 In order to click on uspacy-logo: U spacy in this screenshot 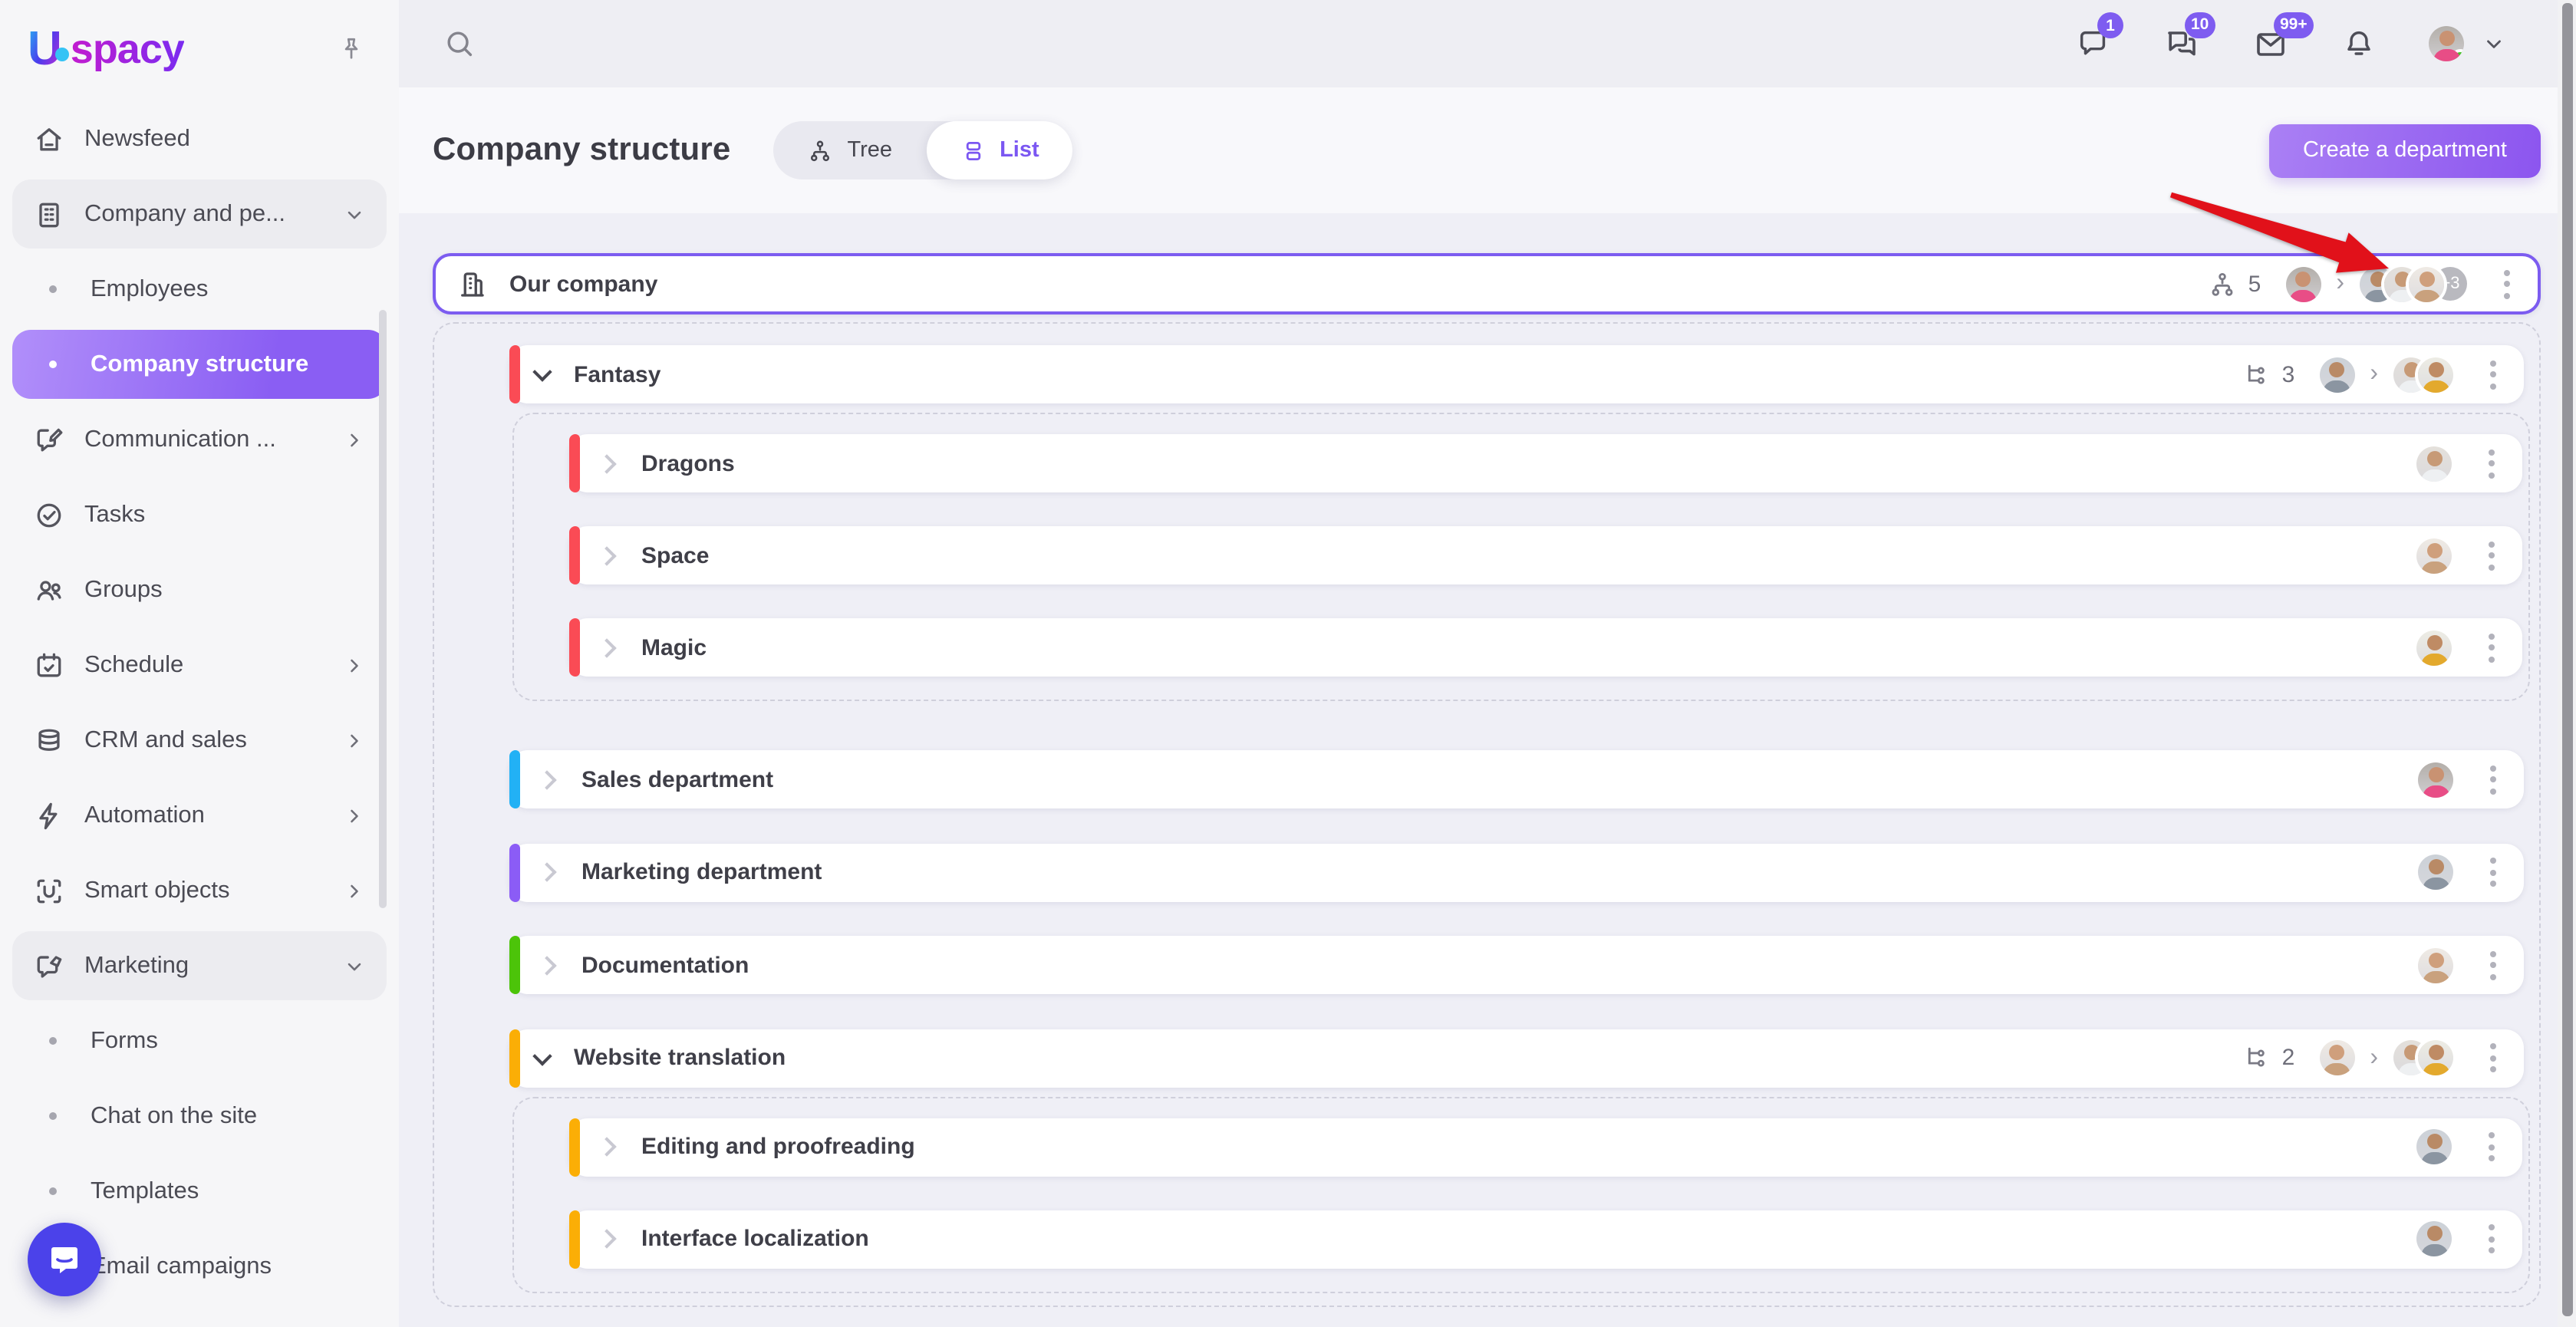, I will do `click(106, 49)`.